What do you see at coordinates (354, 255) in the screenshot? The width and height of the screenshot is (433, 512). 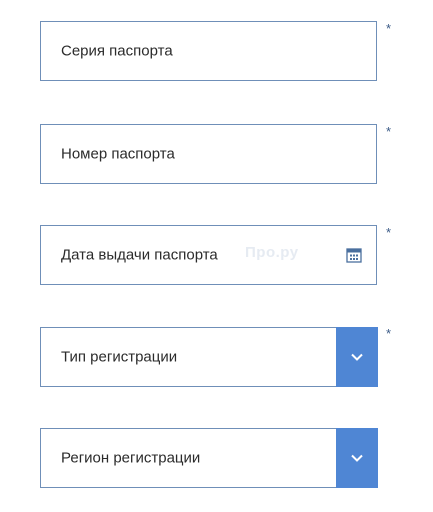 I see `calendar-icon` at bounding box center [354, 255].